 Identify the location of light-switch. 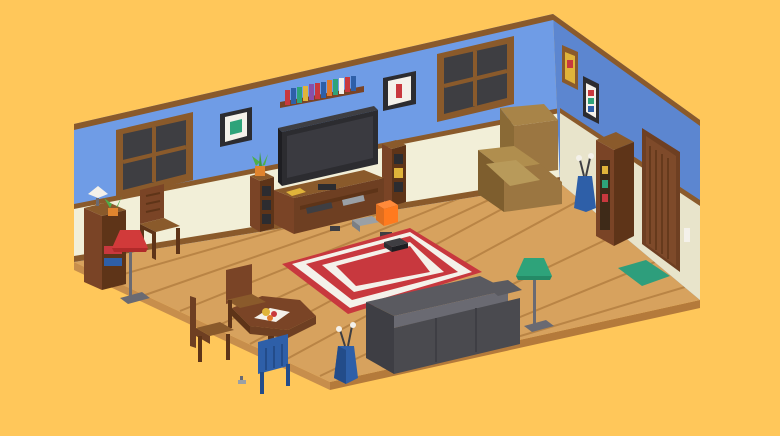
(687, 235).